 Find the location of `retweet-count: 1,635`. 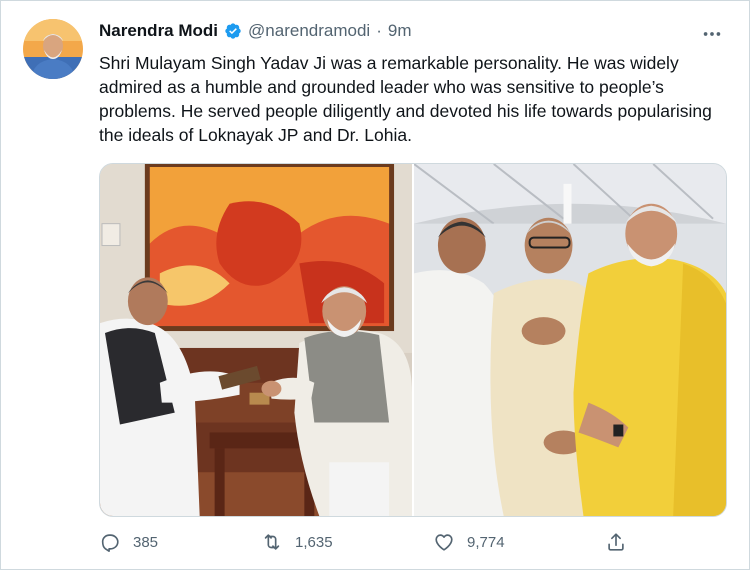

retweet-count: 1,635 is located at coordinates (314, 542).